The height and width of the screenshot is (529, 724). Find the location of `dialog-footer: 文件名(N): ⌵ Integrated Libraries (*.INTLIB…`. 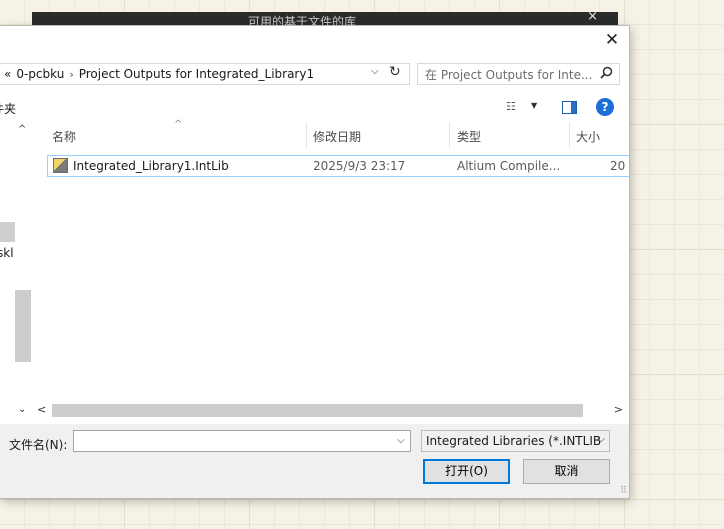

dialog-footer: 文件名(N): ⌵ Integrated Libraries (*.INTLIB… is located at coordinates (314, 461).